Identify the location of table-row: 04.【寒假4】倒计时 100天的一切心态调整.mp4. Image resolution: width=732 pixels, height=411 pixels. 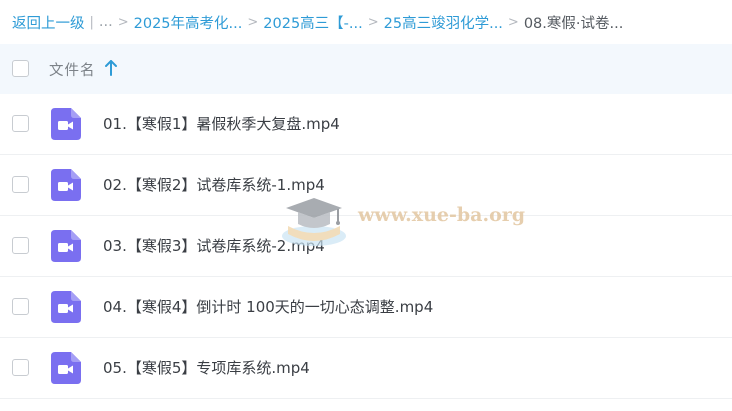
(366, 307).